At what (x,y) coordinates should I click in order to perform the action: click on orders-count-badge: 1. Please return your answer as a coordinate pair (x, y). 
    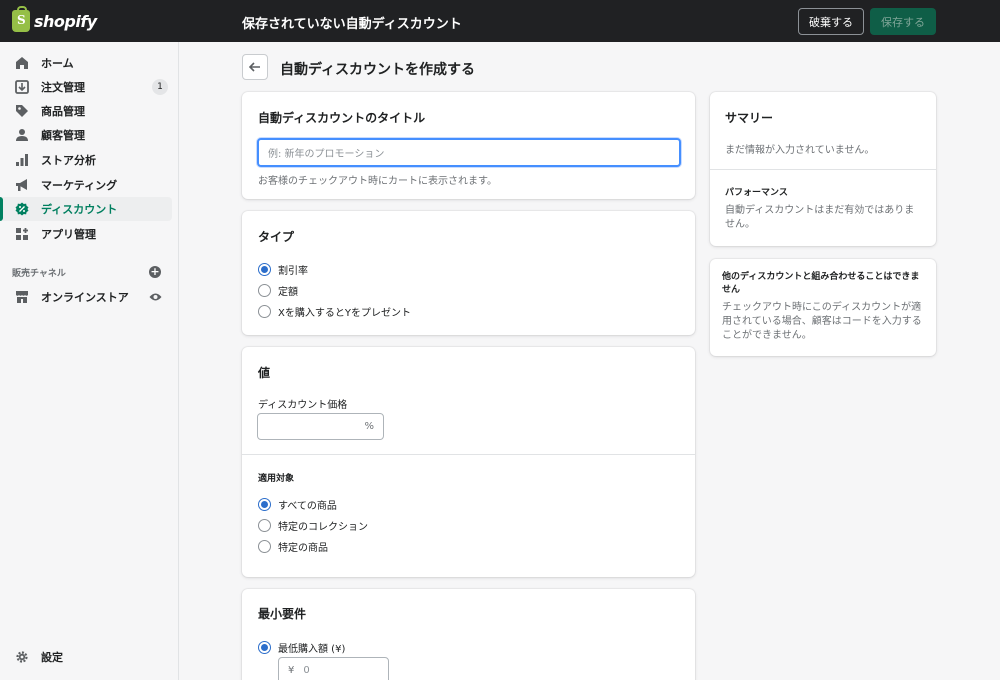
    Looking at the image, I should click on (160, 87).